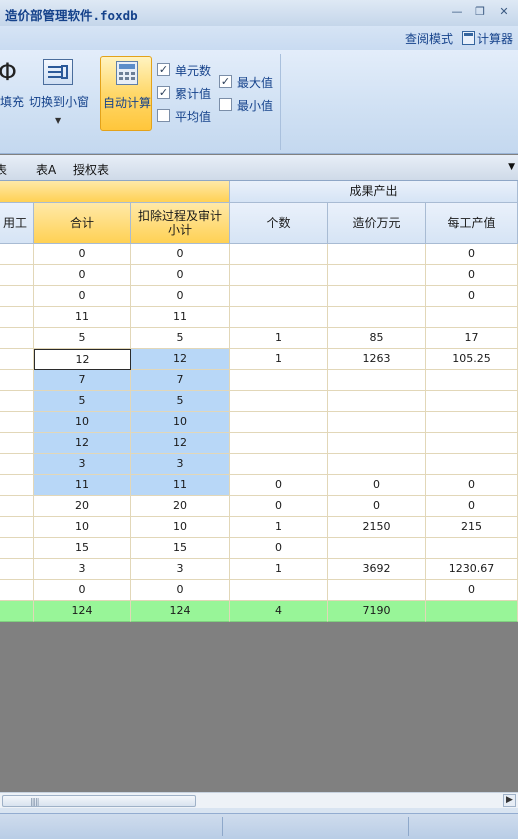 This screenshot has height=839, width=518. I want to click on column-header-output-per-labor: 每工产值, so click(472, 223).